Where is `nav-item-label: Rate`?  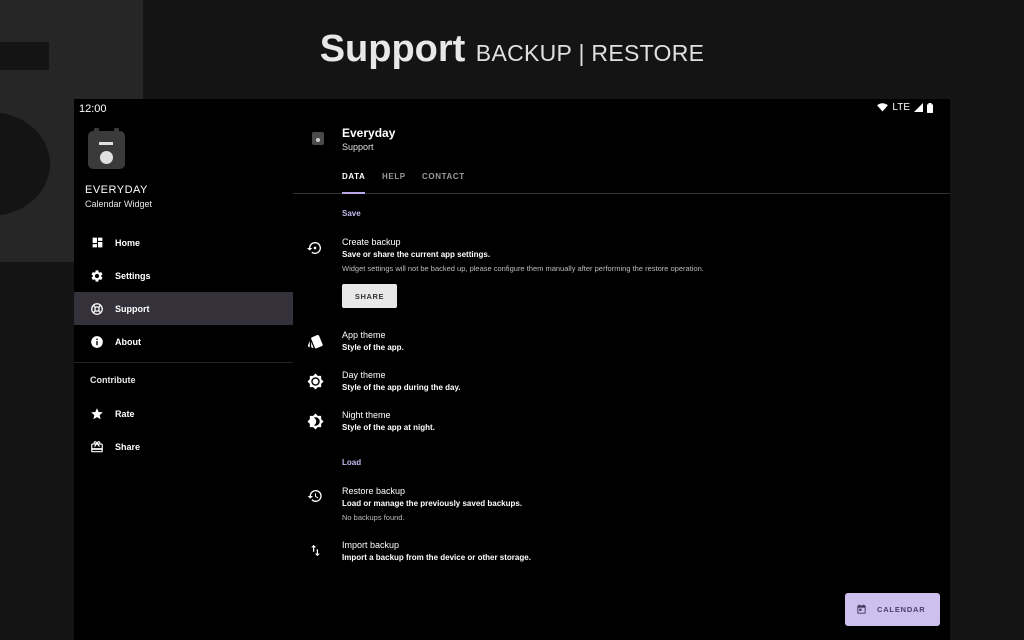 nav-item-label: Rate is located at coordinates (125, 413).